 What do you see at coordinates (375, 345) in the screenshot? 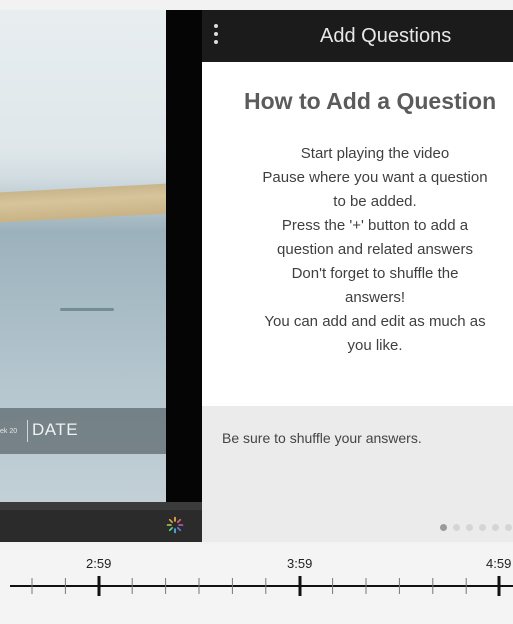
I see `instruction-line: you like.` at bounding box center [375, 345].